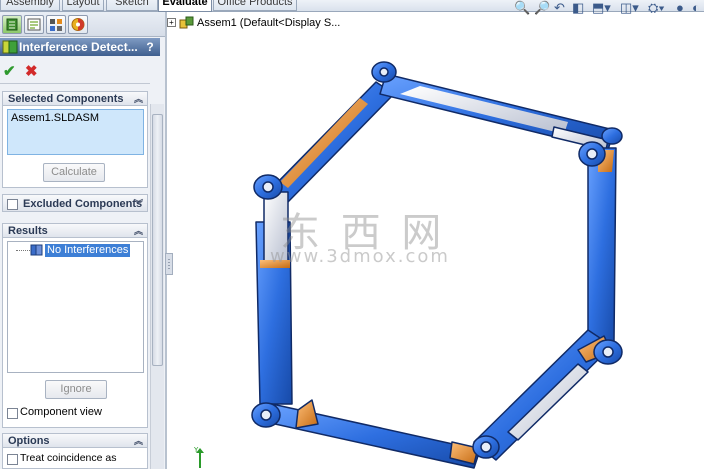  I want to click on configuration-manager-tab, so click(56, 24).